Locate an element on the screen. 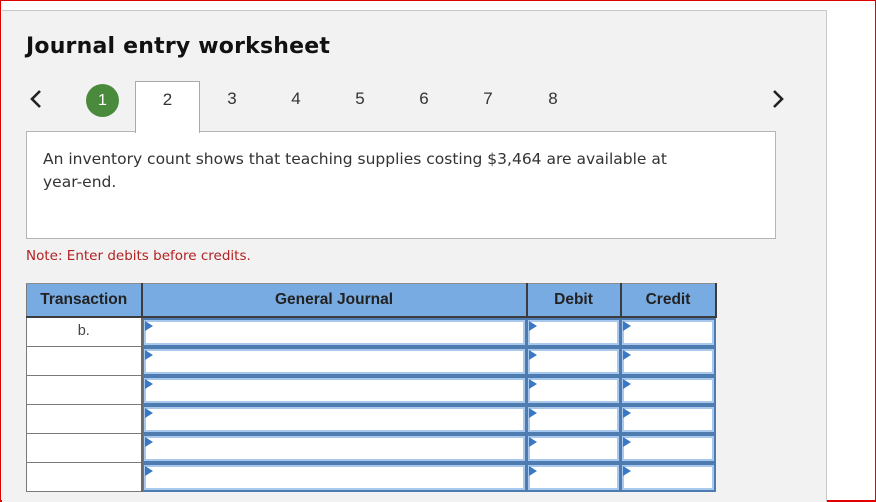 This screenshot has width=876, height=502. header-credit: Credit is located at coordinates (668, 300).